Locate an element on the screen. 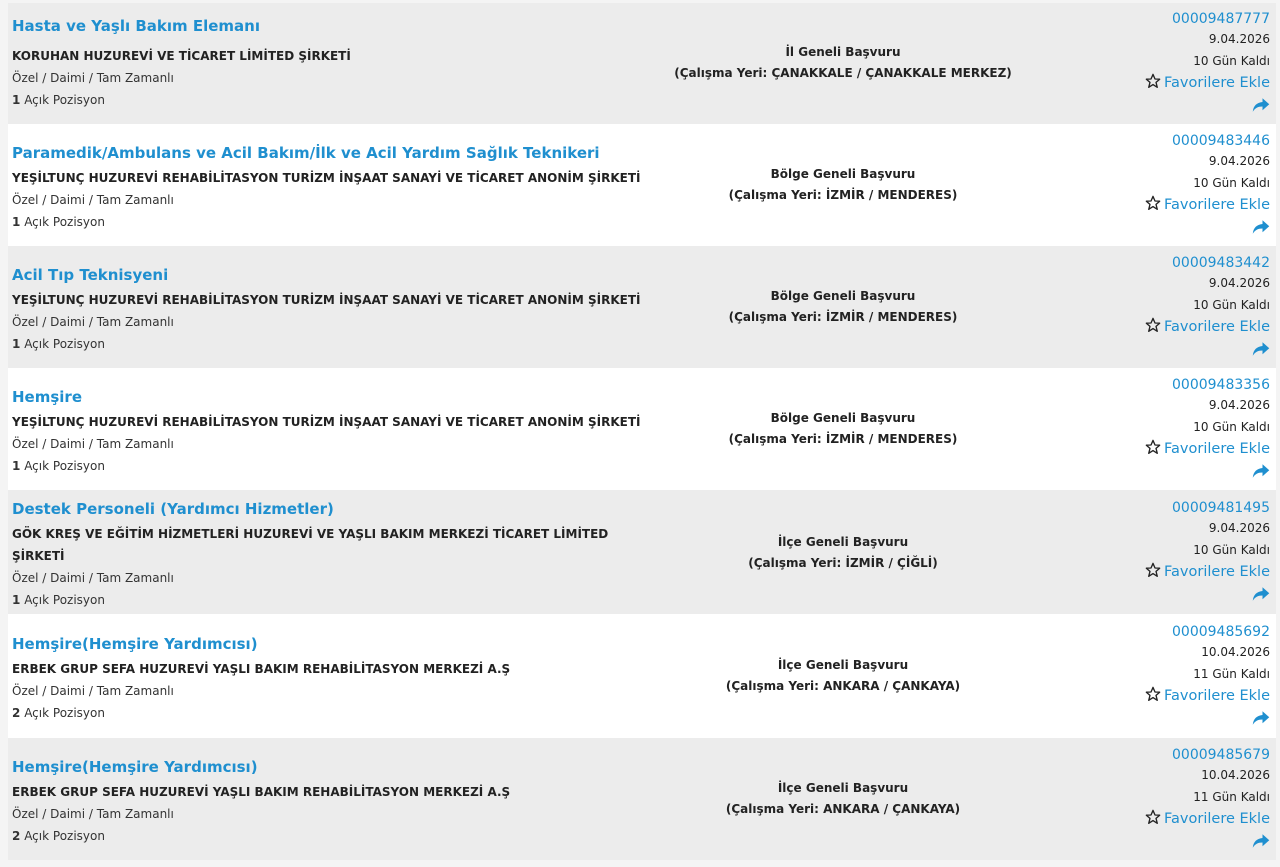 Image resolution: width=1280 pixels, height=867 pixels. job-title-link: Hemşire is located at coordinates (47, 397).